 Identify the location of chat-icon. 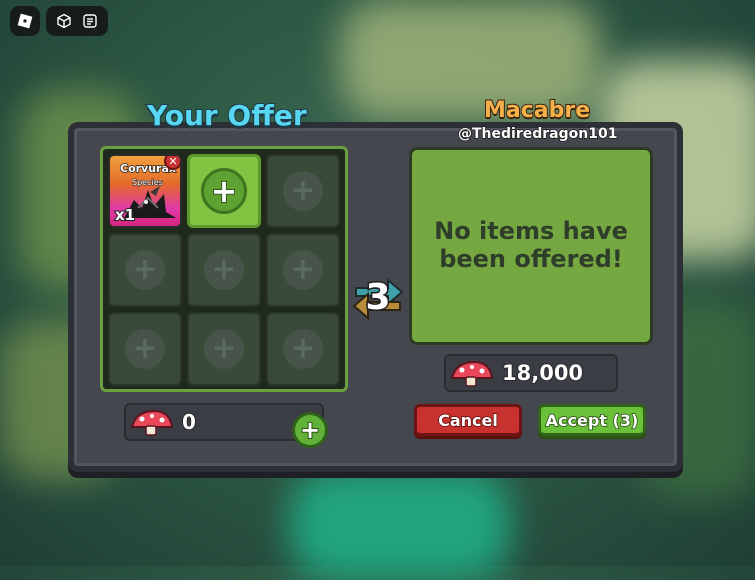
(90, 21).